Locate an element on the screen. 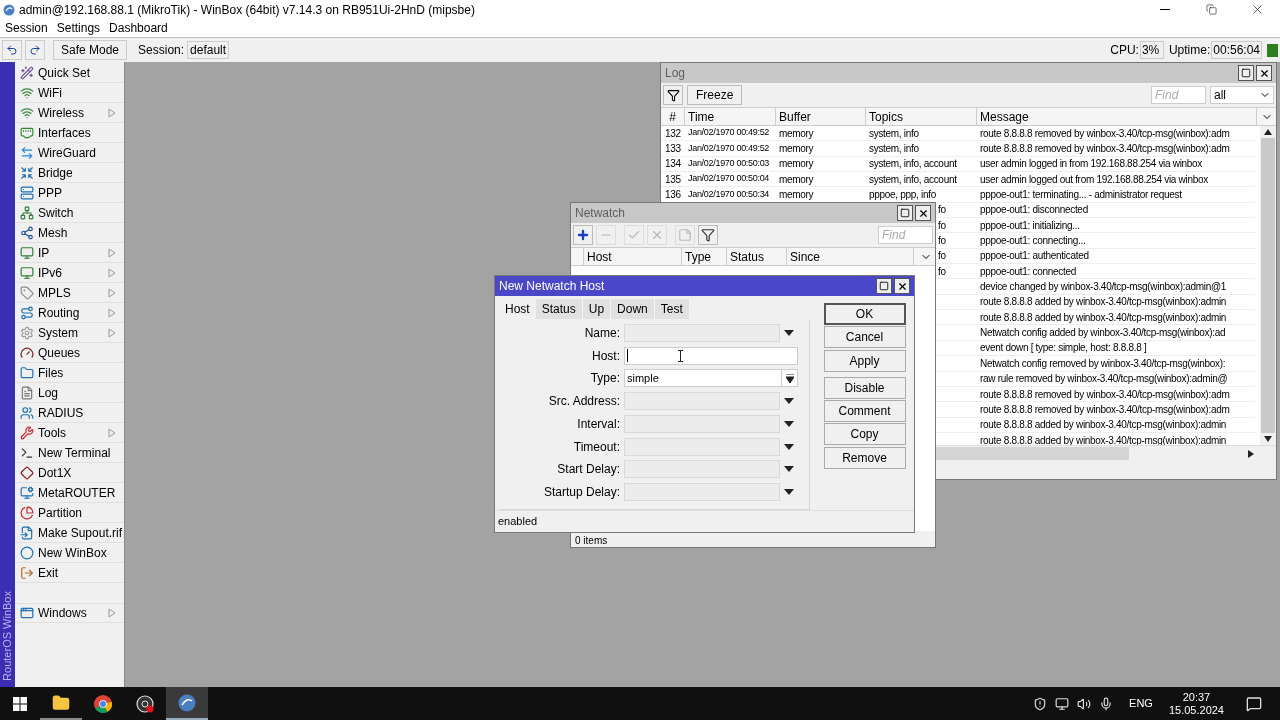 This screenshot has width=1280, height=720. field-label: Name: is located at coordinates (602, 334).